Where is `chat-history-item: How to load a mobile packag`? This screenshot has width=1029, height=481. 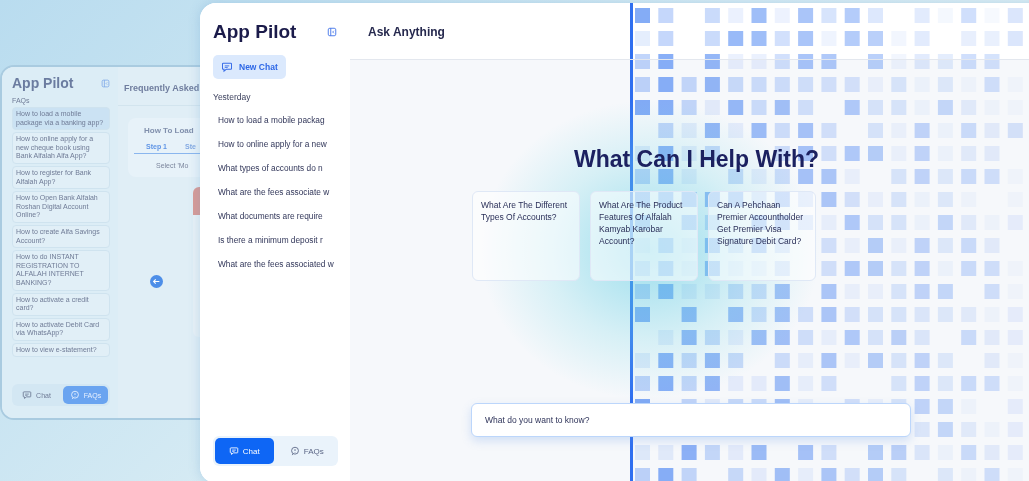 chat-history-item: How to load a mobile packag is located at coordinates (275, 120).